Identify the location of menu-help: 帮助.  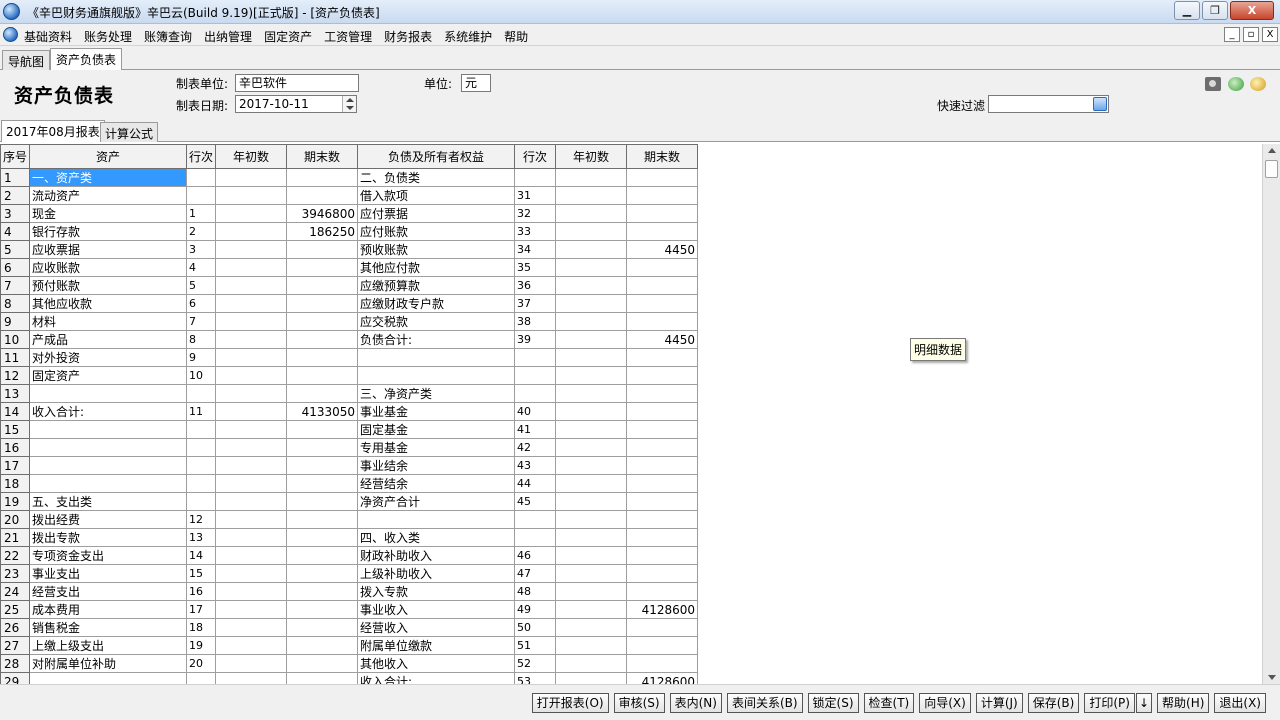
(516, 36).